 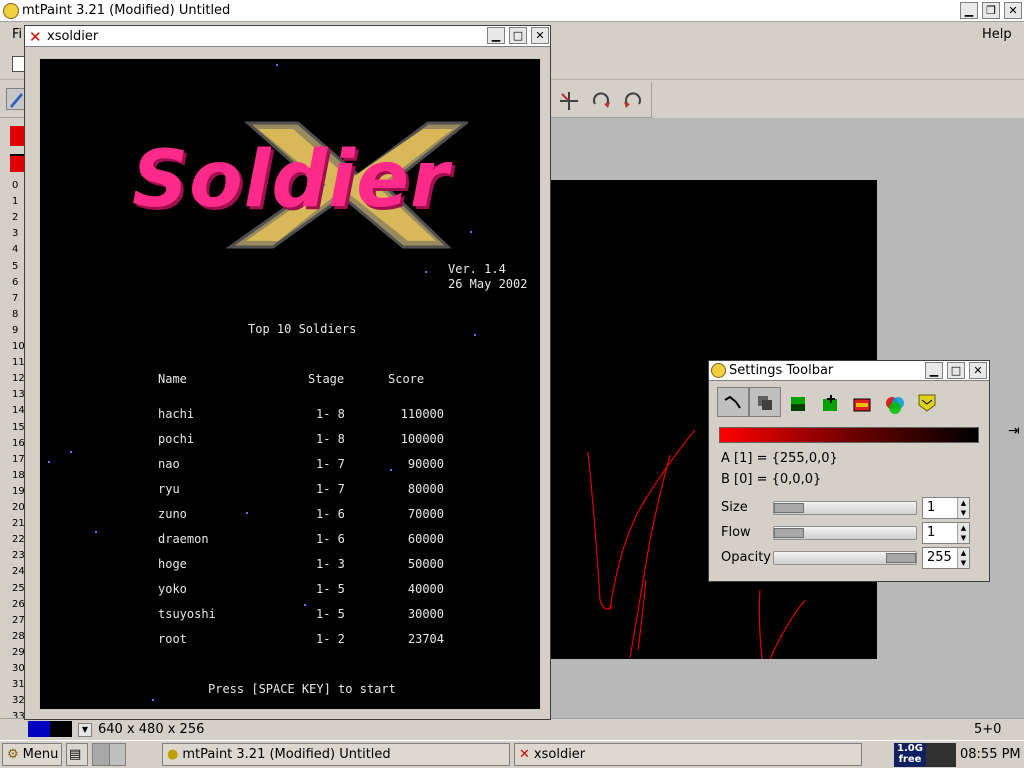 I want to click on start-prompt: Press [SPACE KEY] to start, so click(x=302, y=689).